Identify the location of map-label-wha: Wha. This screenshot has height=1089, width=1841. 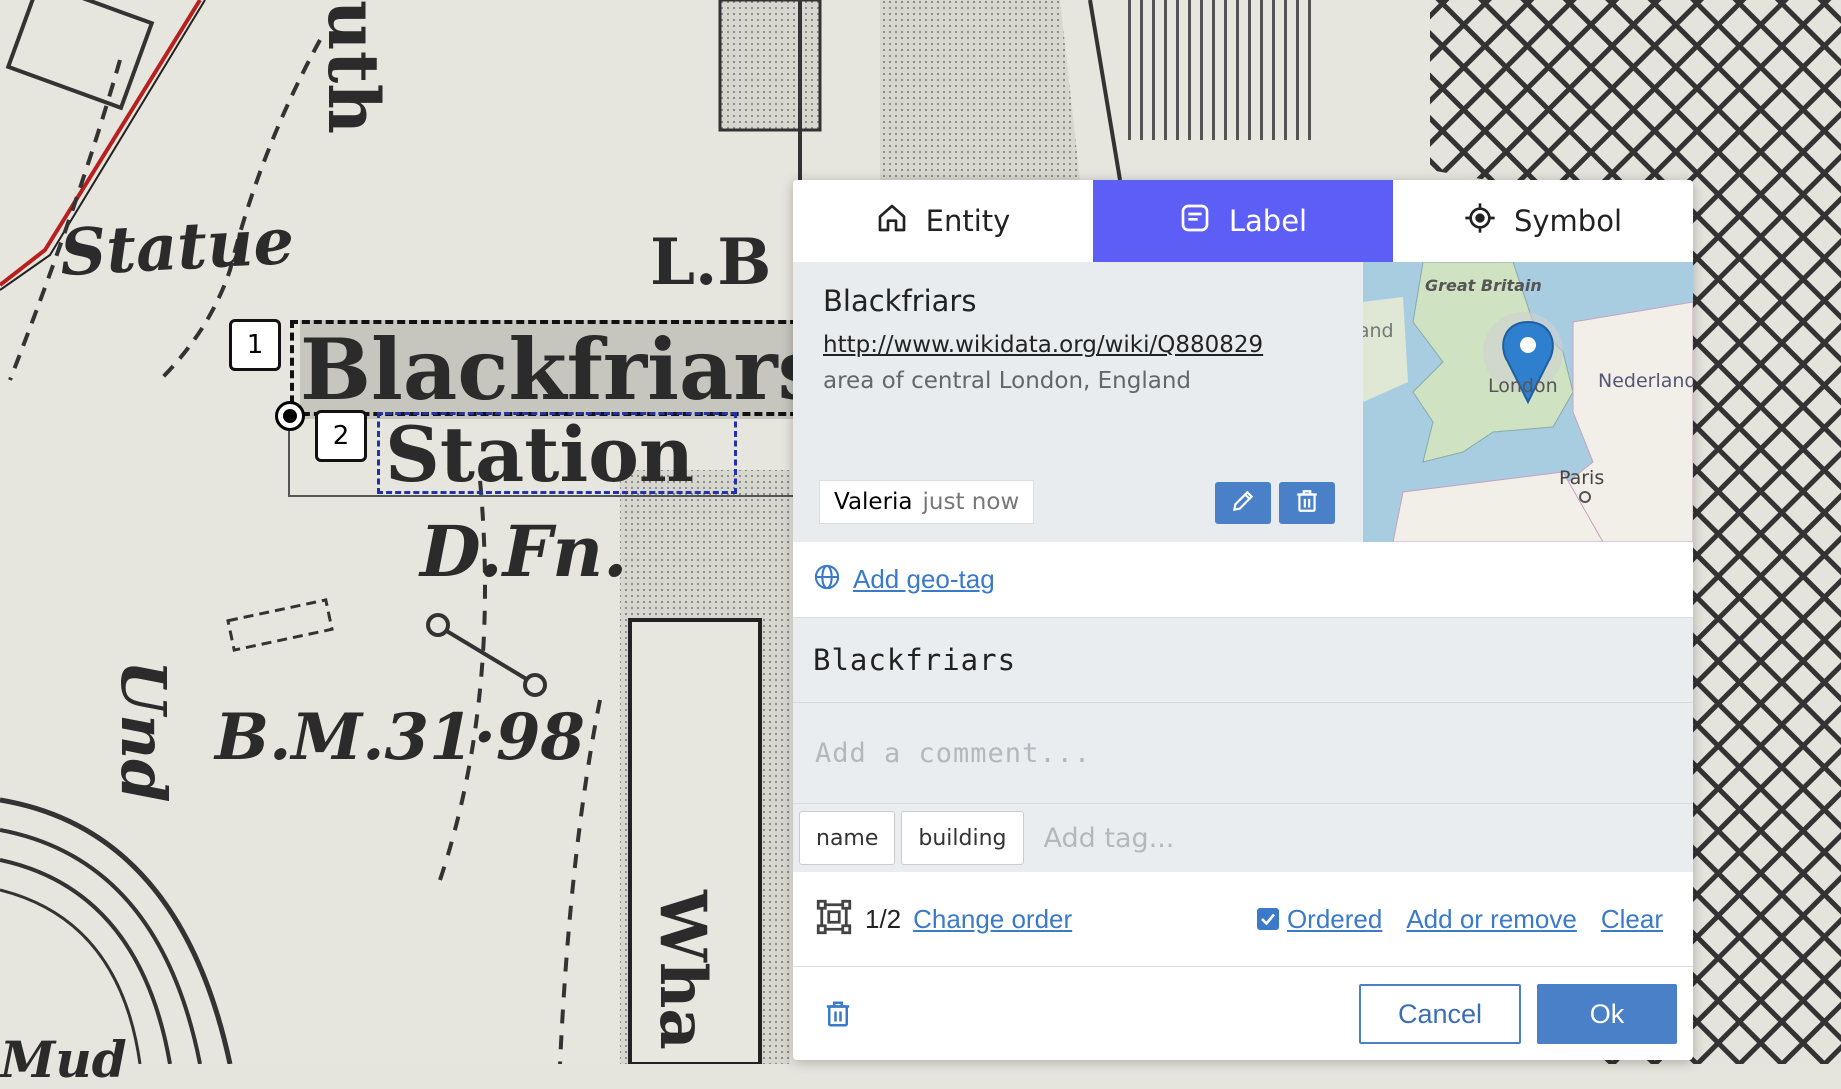
(682, 970).